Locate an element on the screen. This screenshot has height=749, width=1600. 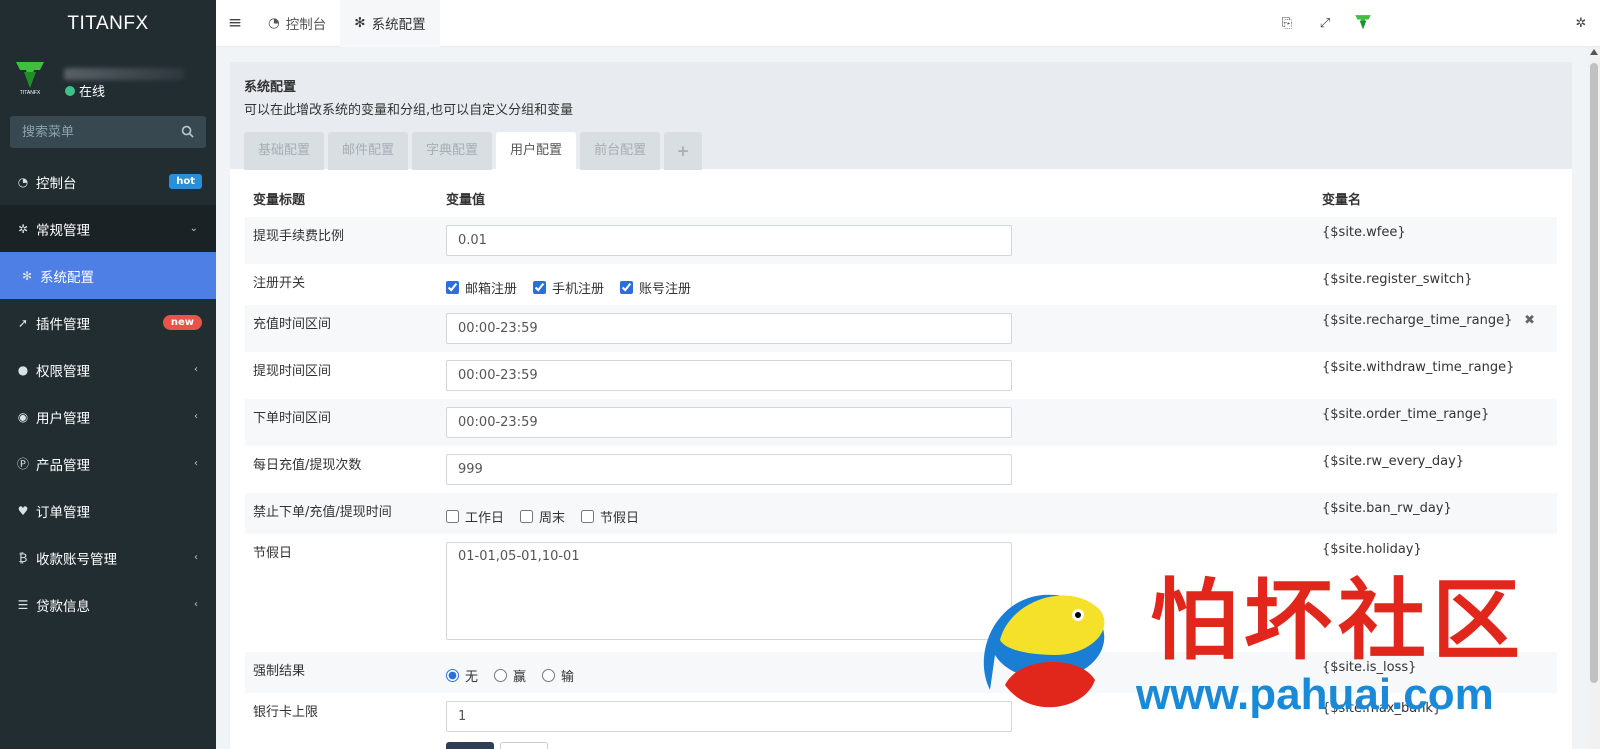
account-register-option: 账号注册 is located at coordinates (655, 287).